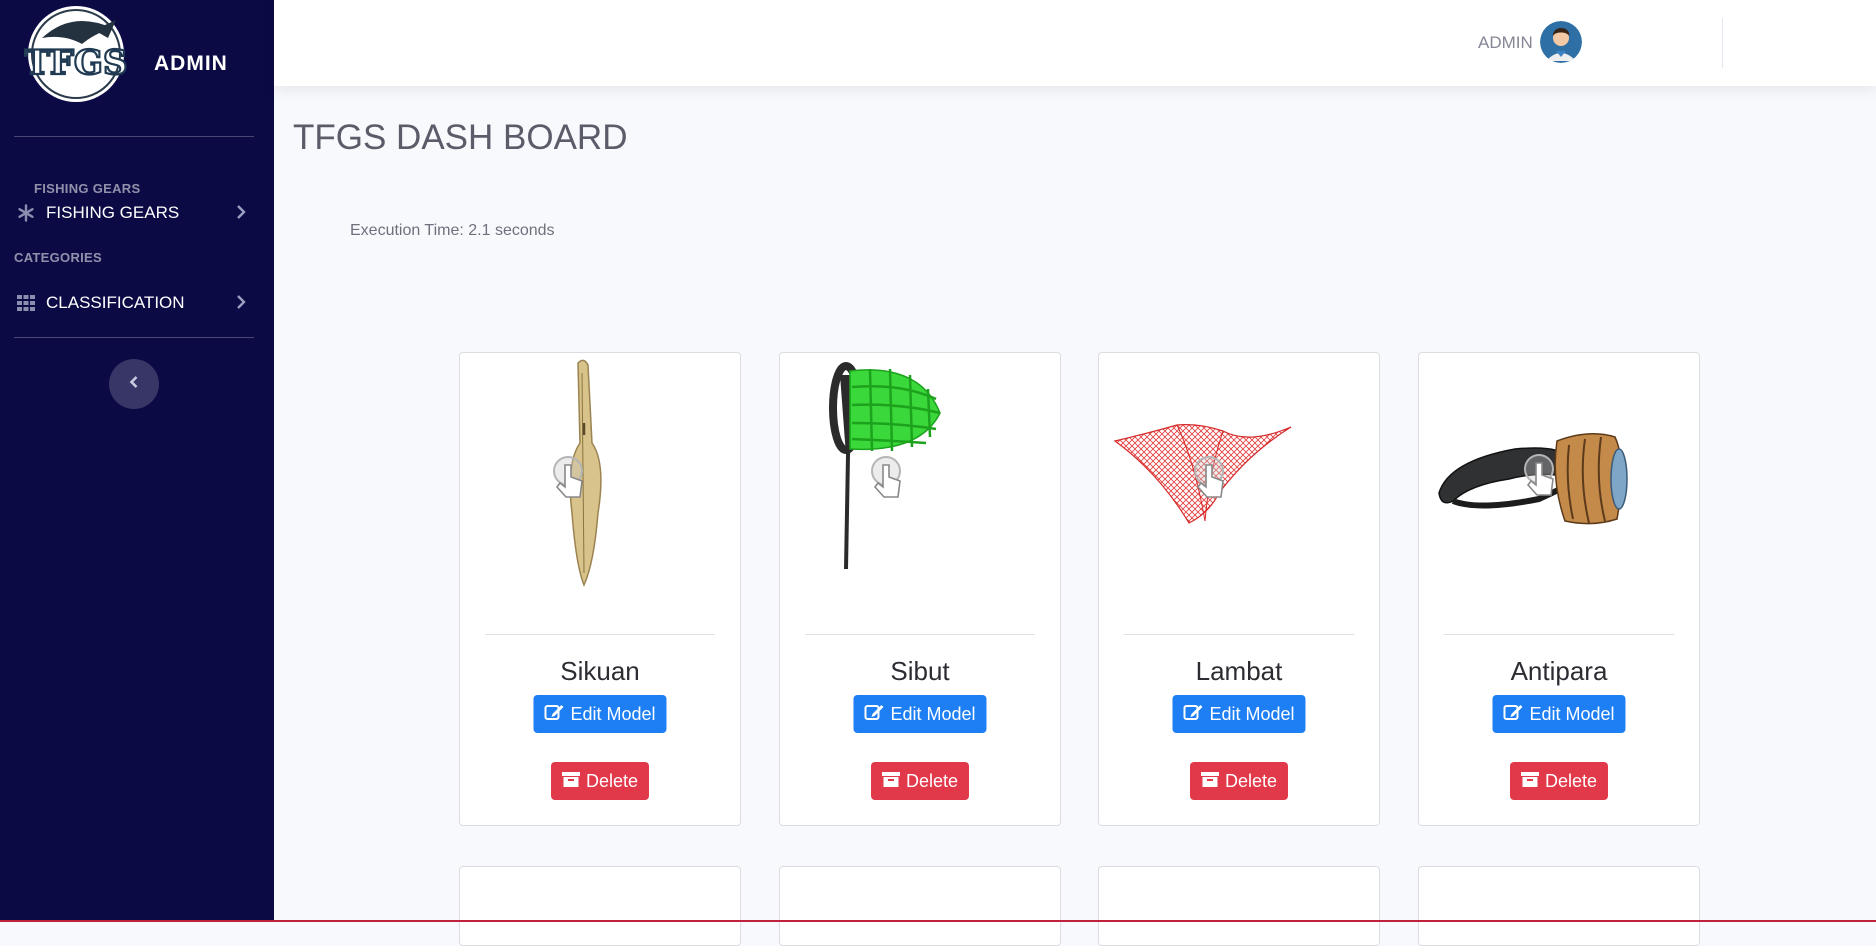  I want to click on model-card: Sibut Edit Model Delete, so click(920, 589).